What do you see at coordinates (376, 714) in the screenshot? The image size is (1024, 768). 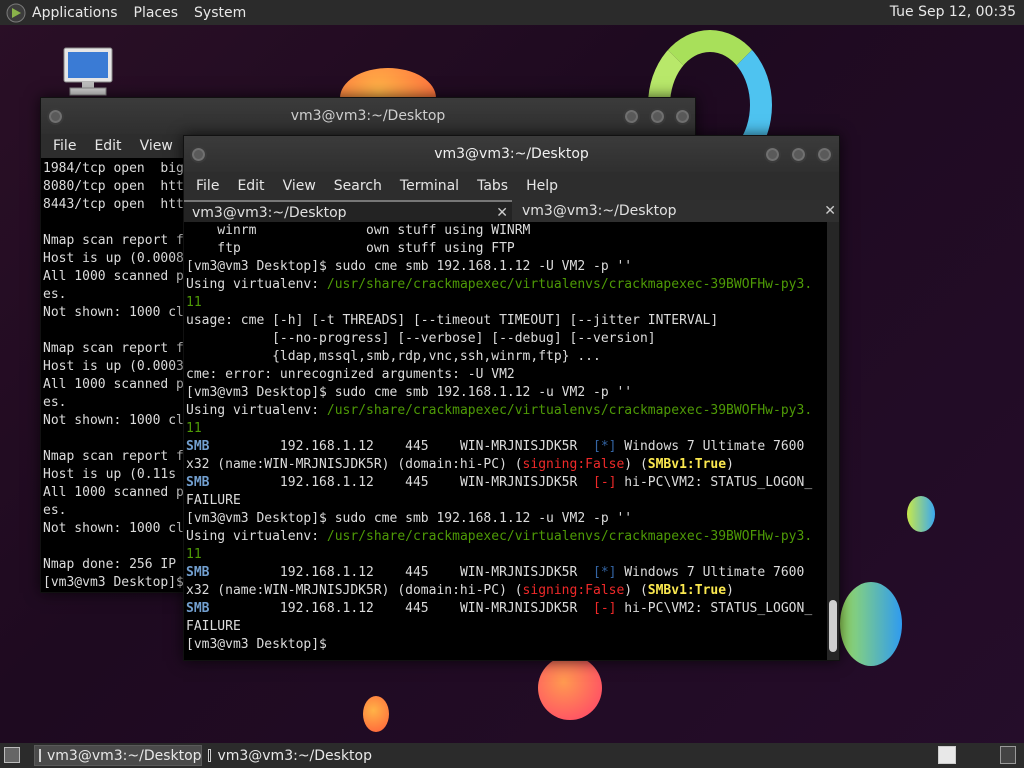 I see `wallpaper-tiny-blob` at bounding box center [376, 714].